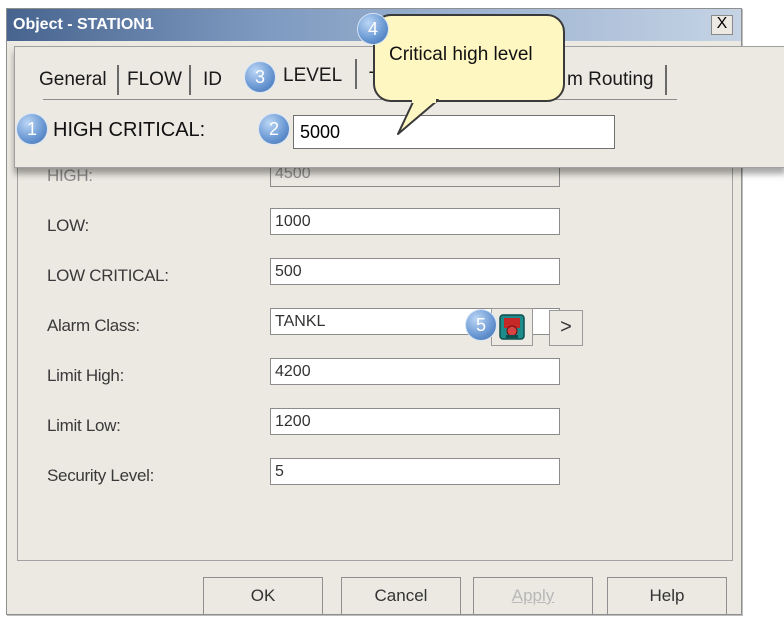 This screenshot has height=622, width=784. What do you see at coordinates (100, 475) in the screenshot?
I see `security-level-label: Security Level:` at bounding box center [100, 475].